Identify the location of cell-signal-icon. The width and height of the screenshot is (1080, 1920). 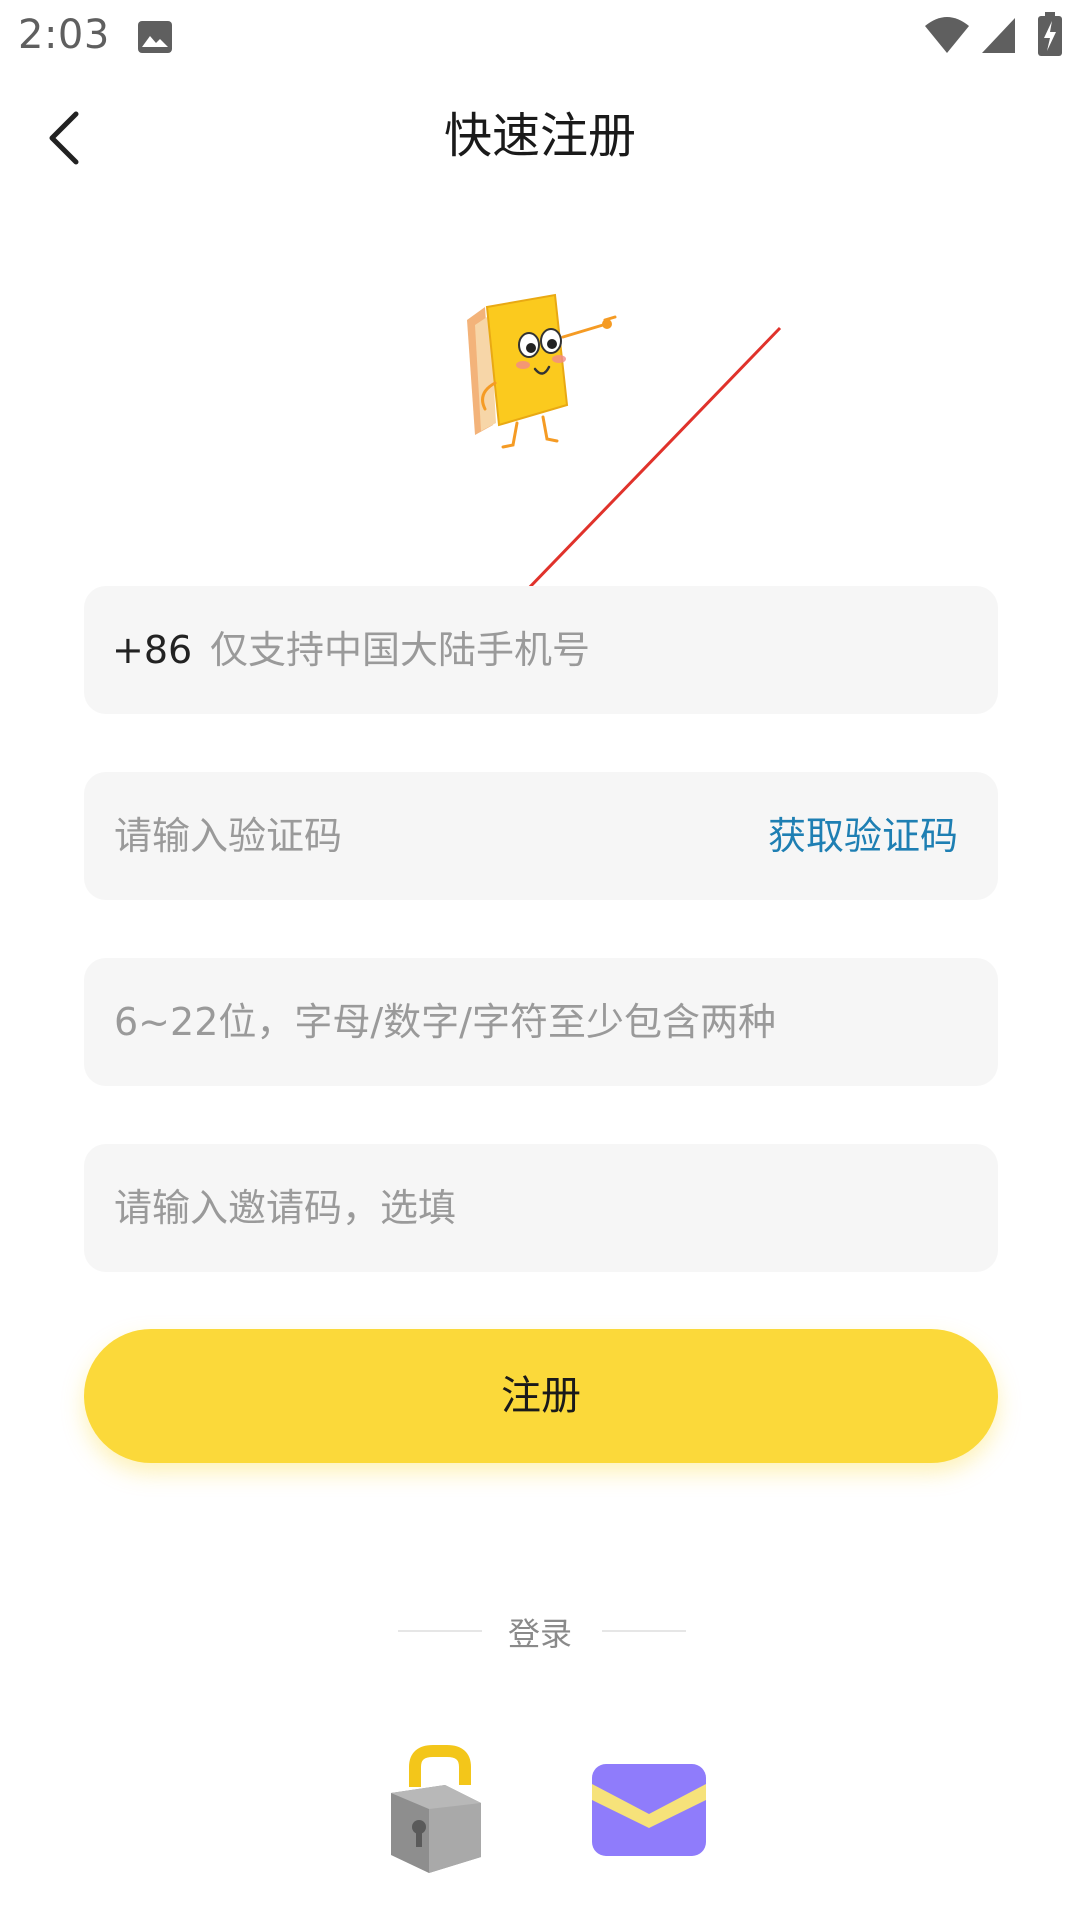
(998, 35).